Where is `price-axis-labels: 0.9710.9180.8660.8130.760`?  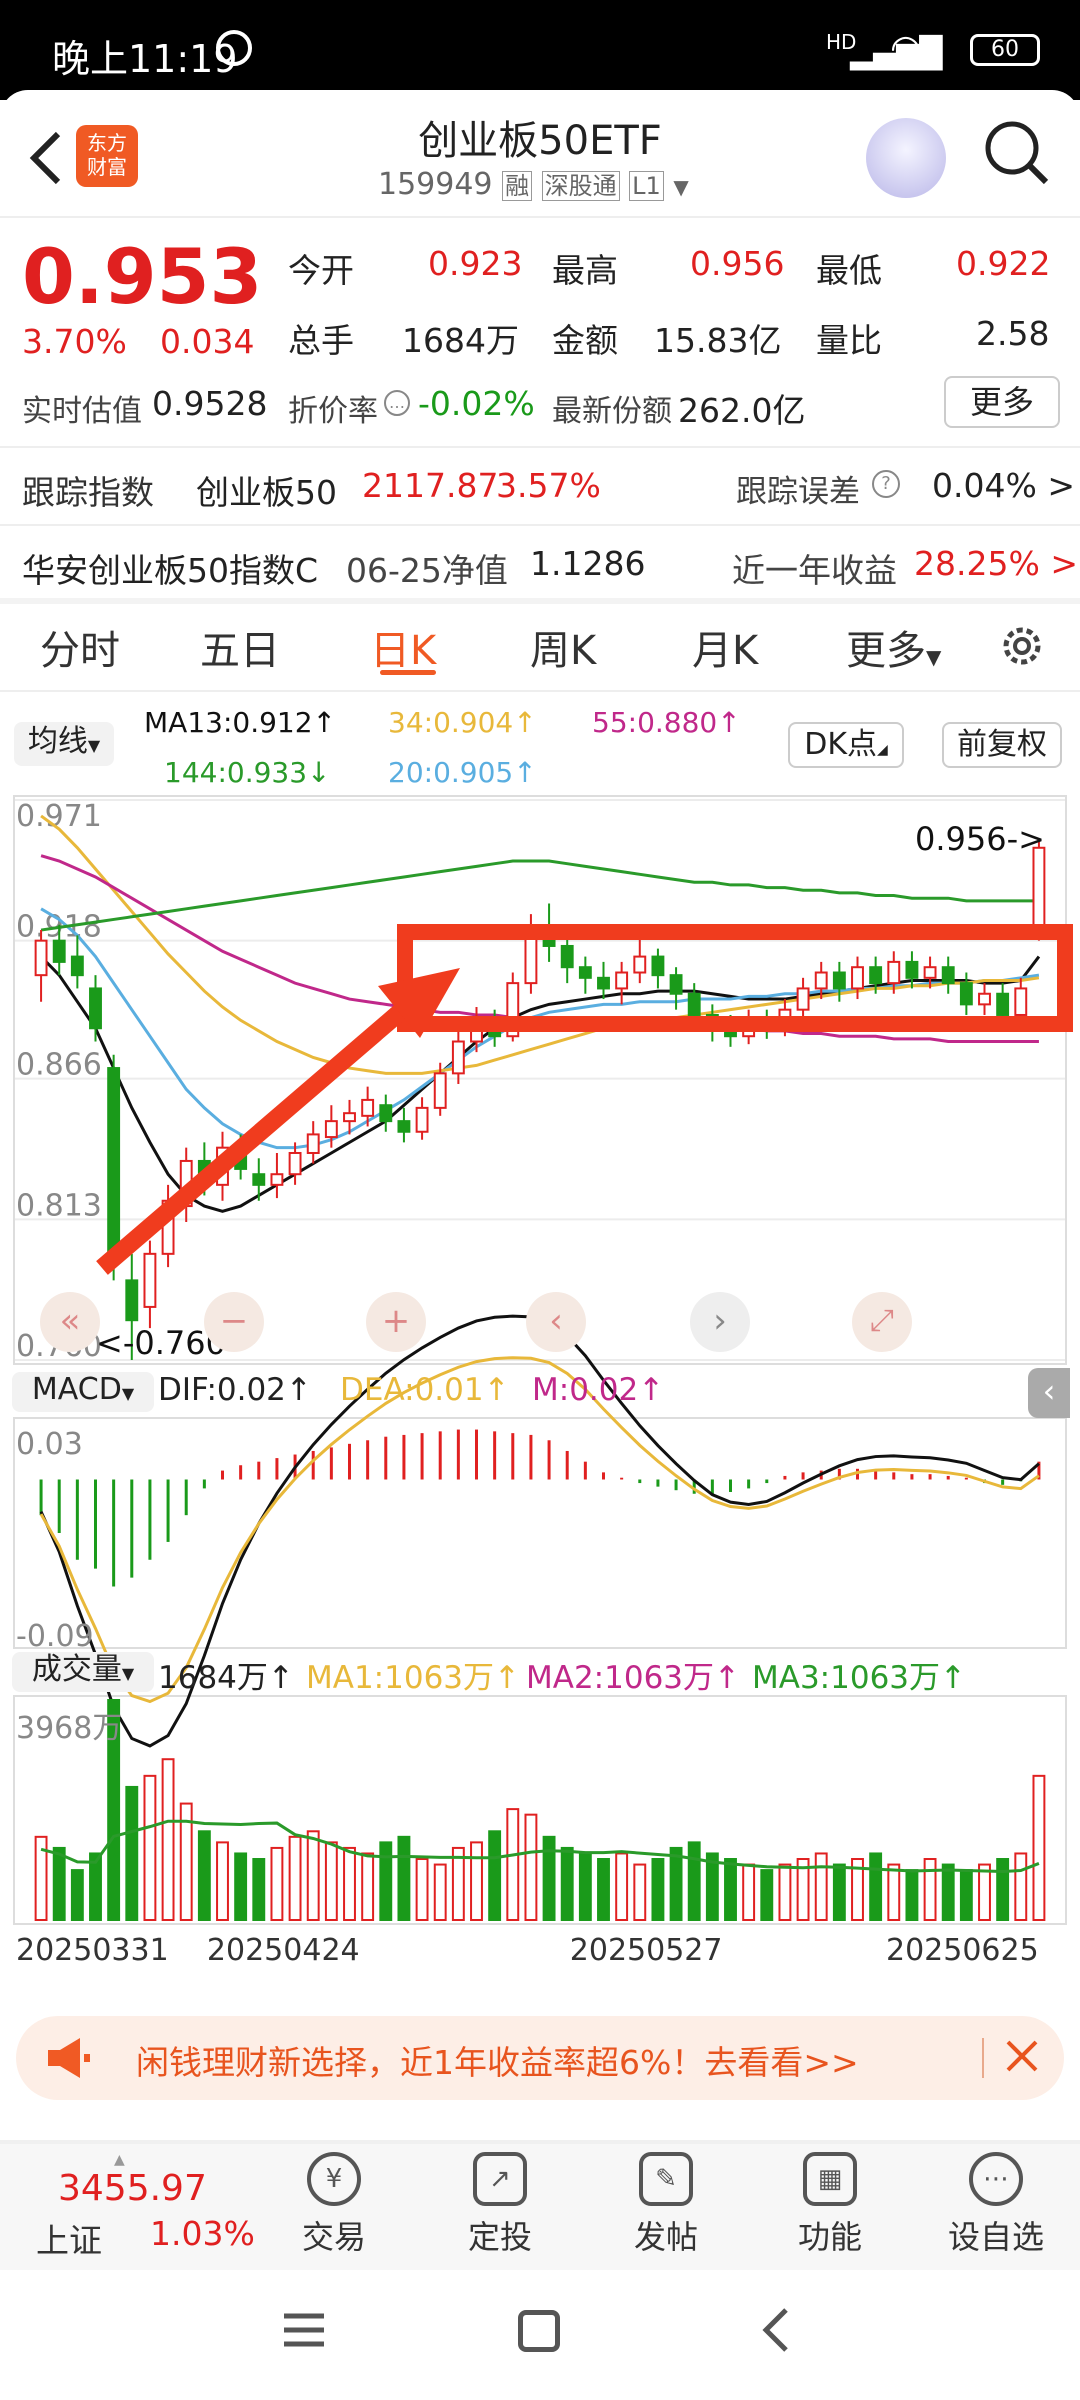
price-axis-labels: 0.9710.9180.8660.8130.760 is located at coordinates (59, 1081).